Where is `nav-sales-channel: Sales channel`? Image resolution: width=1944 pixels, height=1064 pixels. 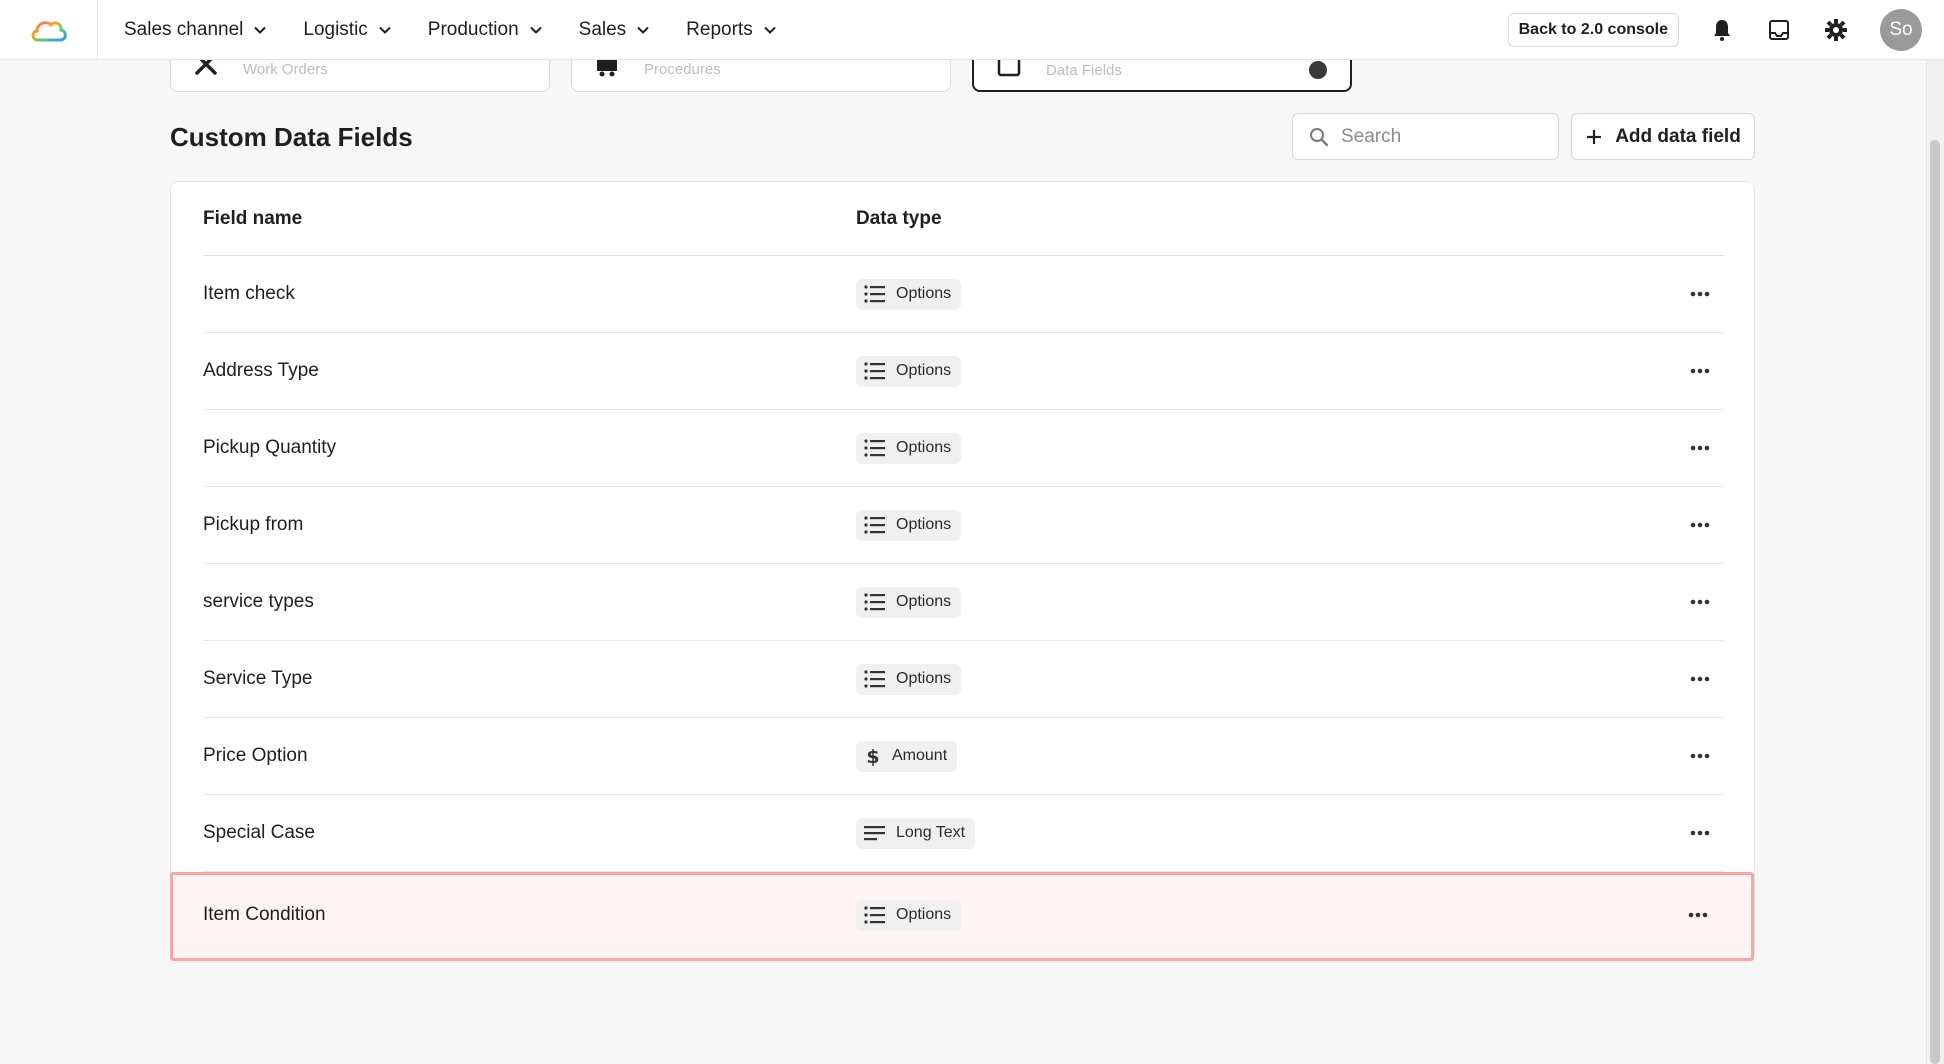 nav-sales-channel: Sales channel is located at coordinates (195, 30).